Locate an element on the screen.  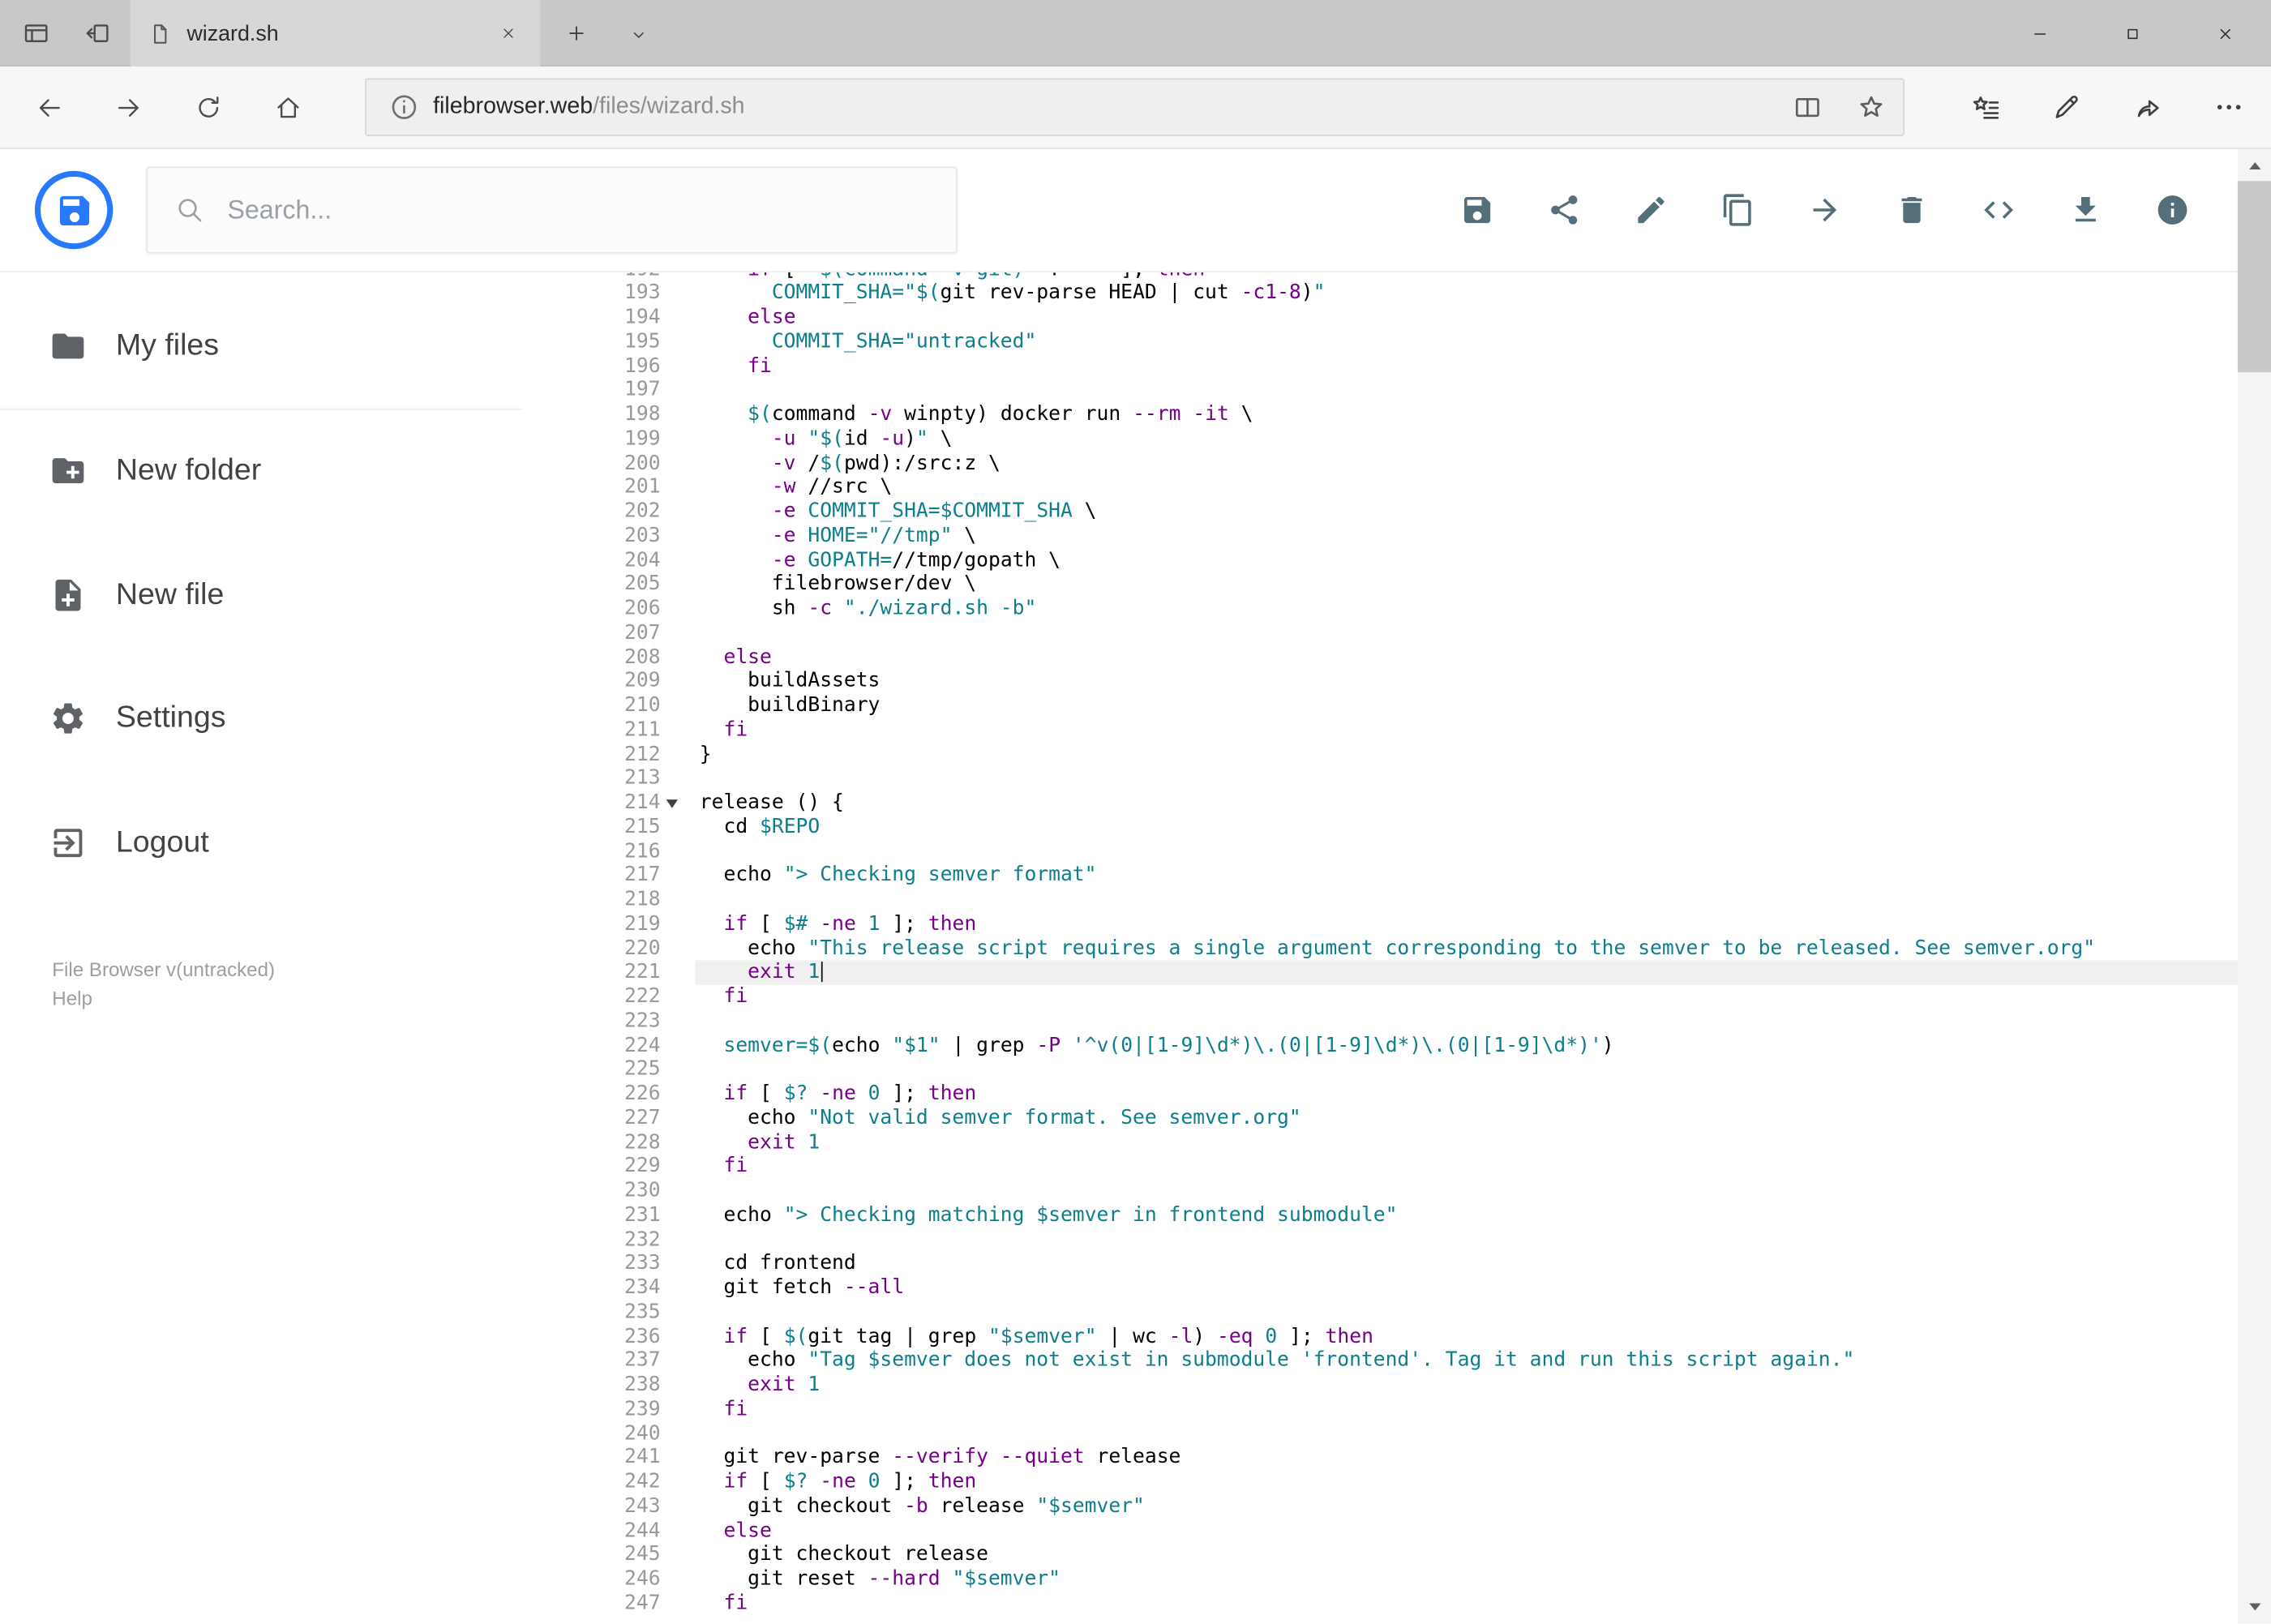
code-text: -e COMMIT_SHA=$COMMIT_SHA \ is located at coordinates (1466, 512).